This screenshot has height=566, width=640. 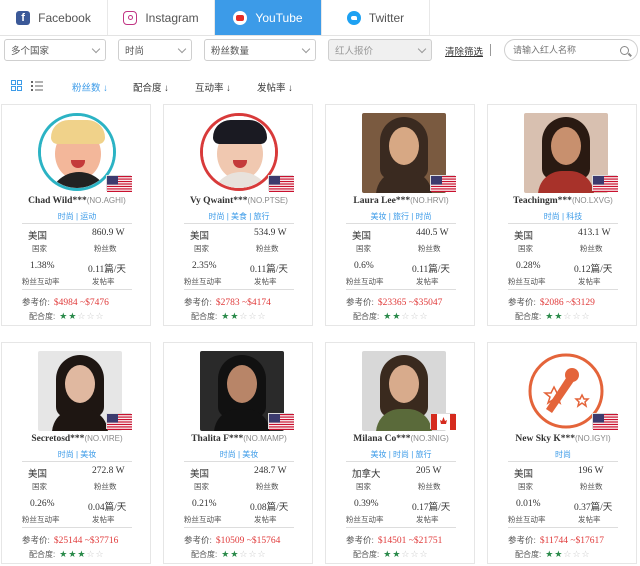 I want to click on post-rate-value: 0.12篇/天, so click(x=593, y=270).